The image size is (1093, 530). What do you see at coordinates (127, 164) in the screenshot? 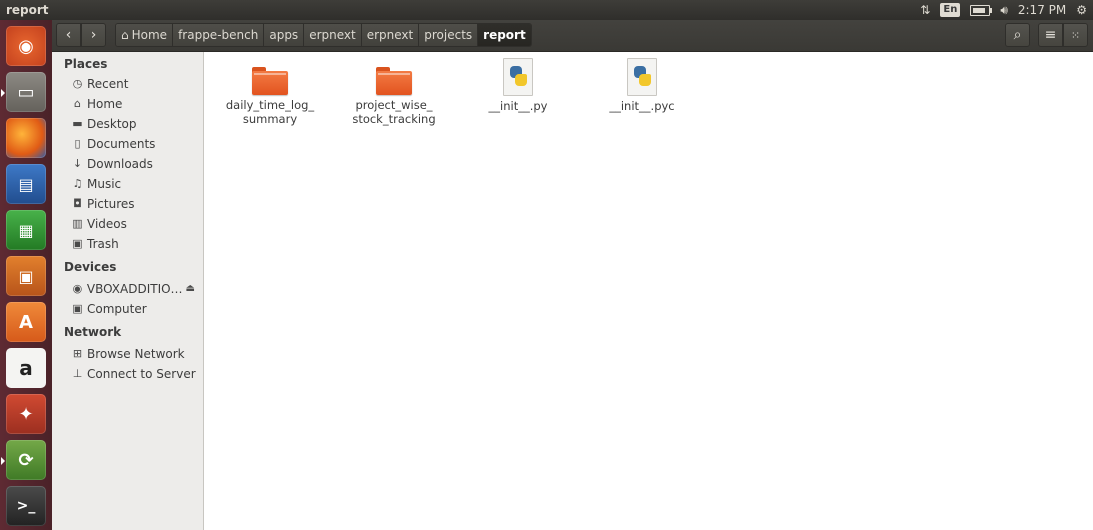
I see `sidebar-item-downloads: ↓ Downloads` at bounding box center [127, 164].